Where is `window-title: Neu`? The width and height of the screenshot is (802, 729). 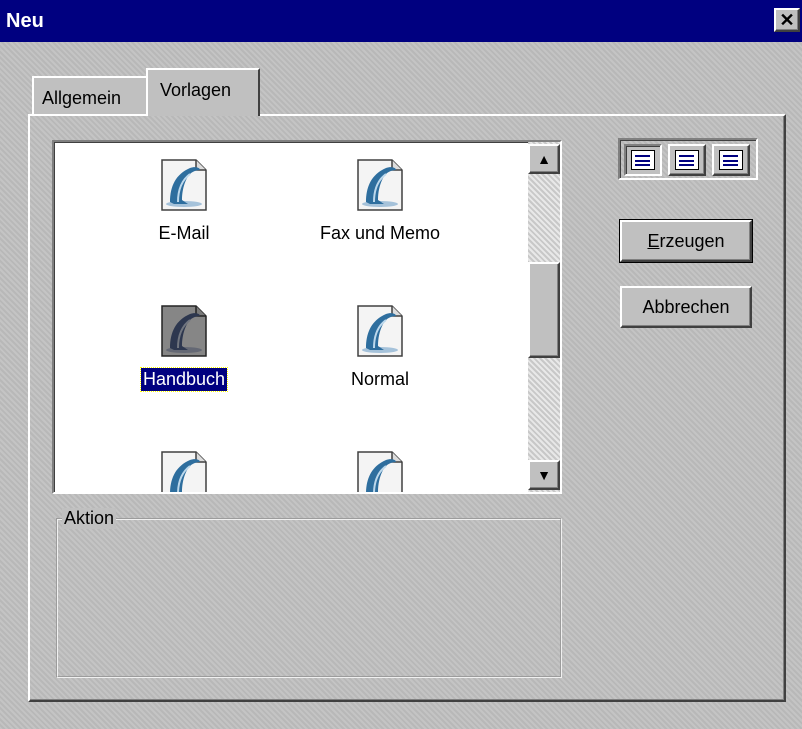
window-title: Neu is located at coordinates (25, 21).